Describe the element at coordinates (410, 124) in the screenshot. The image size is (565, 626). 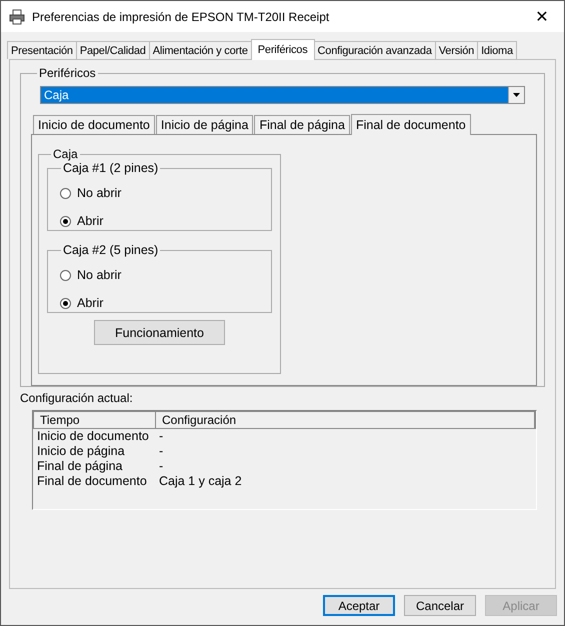
I see `tab: Final de documento` at that location.